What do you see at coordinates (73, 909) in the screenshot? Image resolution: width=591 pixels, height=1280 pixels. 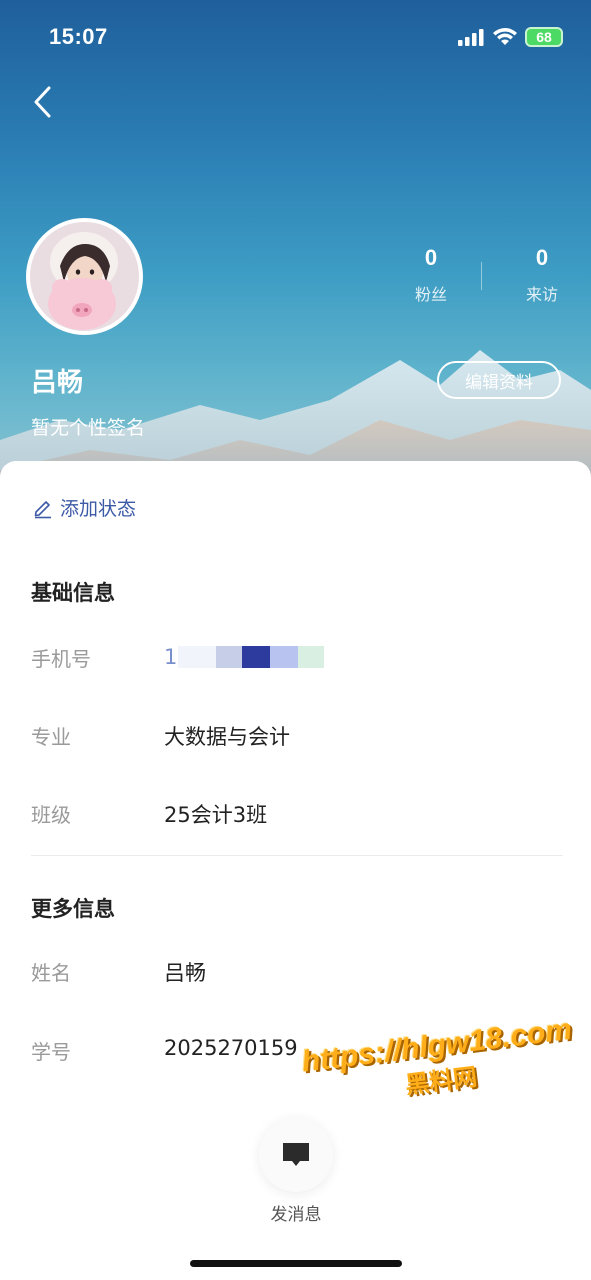 I see `more-info-title: 更多信息` at bounding box center [73, 909].